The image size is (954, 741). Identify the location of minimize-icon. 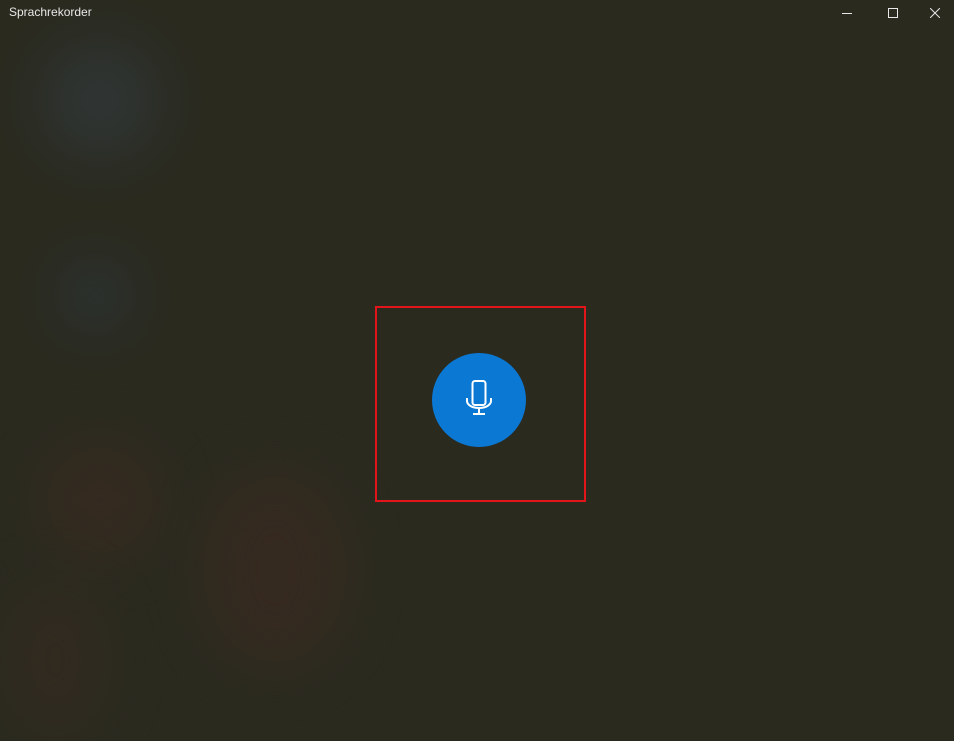
(847, 13).